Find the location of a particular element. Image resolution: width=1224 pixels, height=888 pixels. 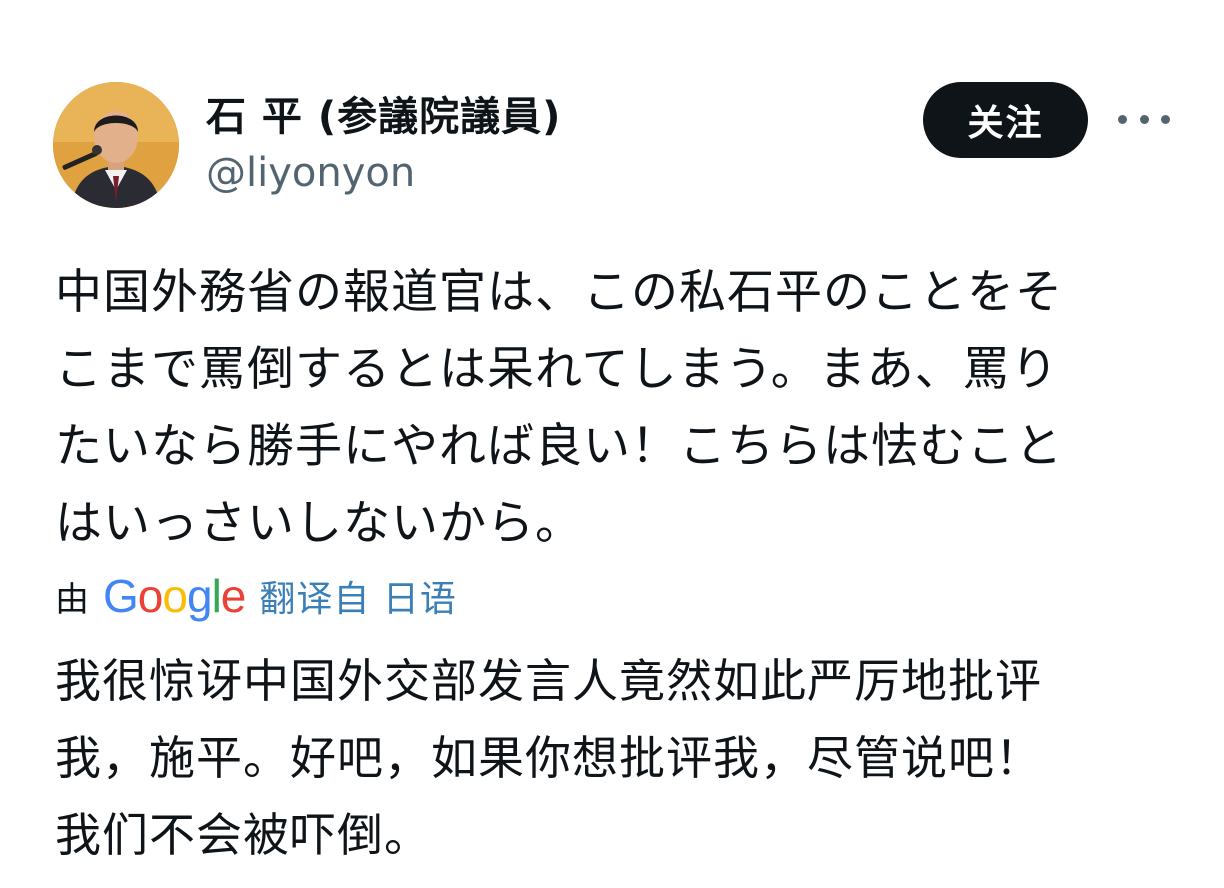

google-logo-letter: l is located at coordinates (216, 596).